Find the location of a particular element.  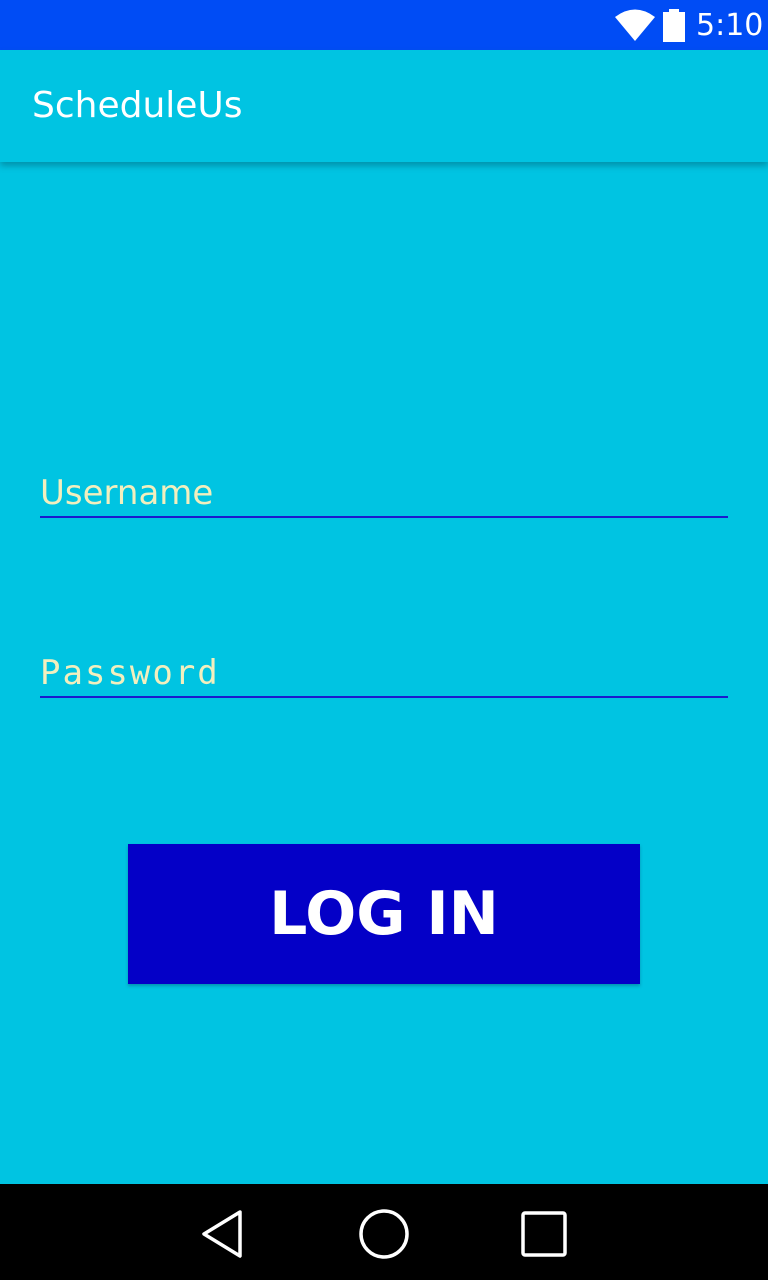

password-field is located at coordinates (384, 675).